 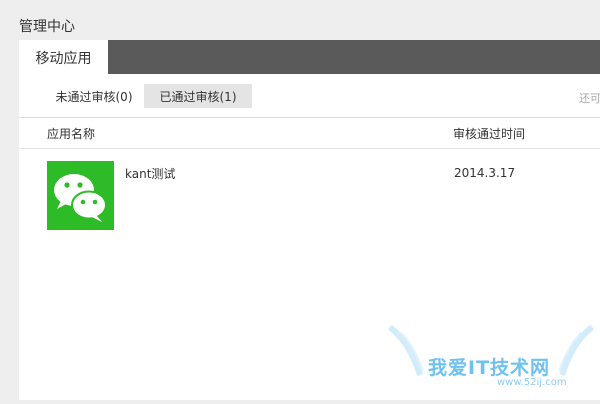 What do you see at coordinates (198, 96) in the screenshot?
I see `filter-approved-button: 已通过审核(1)` at bounding box center [198, 96].